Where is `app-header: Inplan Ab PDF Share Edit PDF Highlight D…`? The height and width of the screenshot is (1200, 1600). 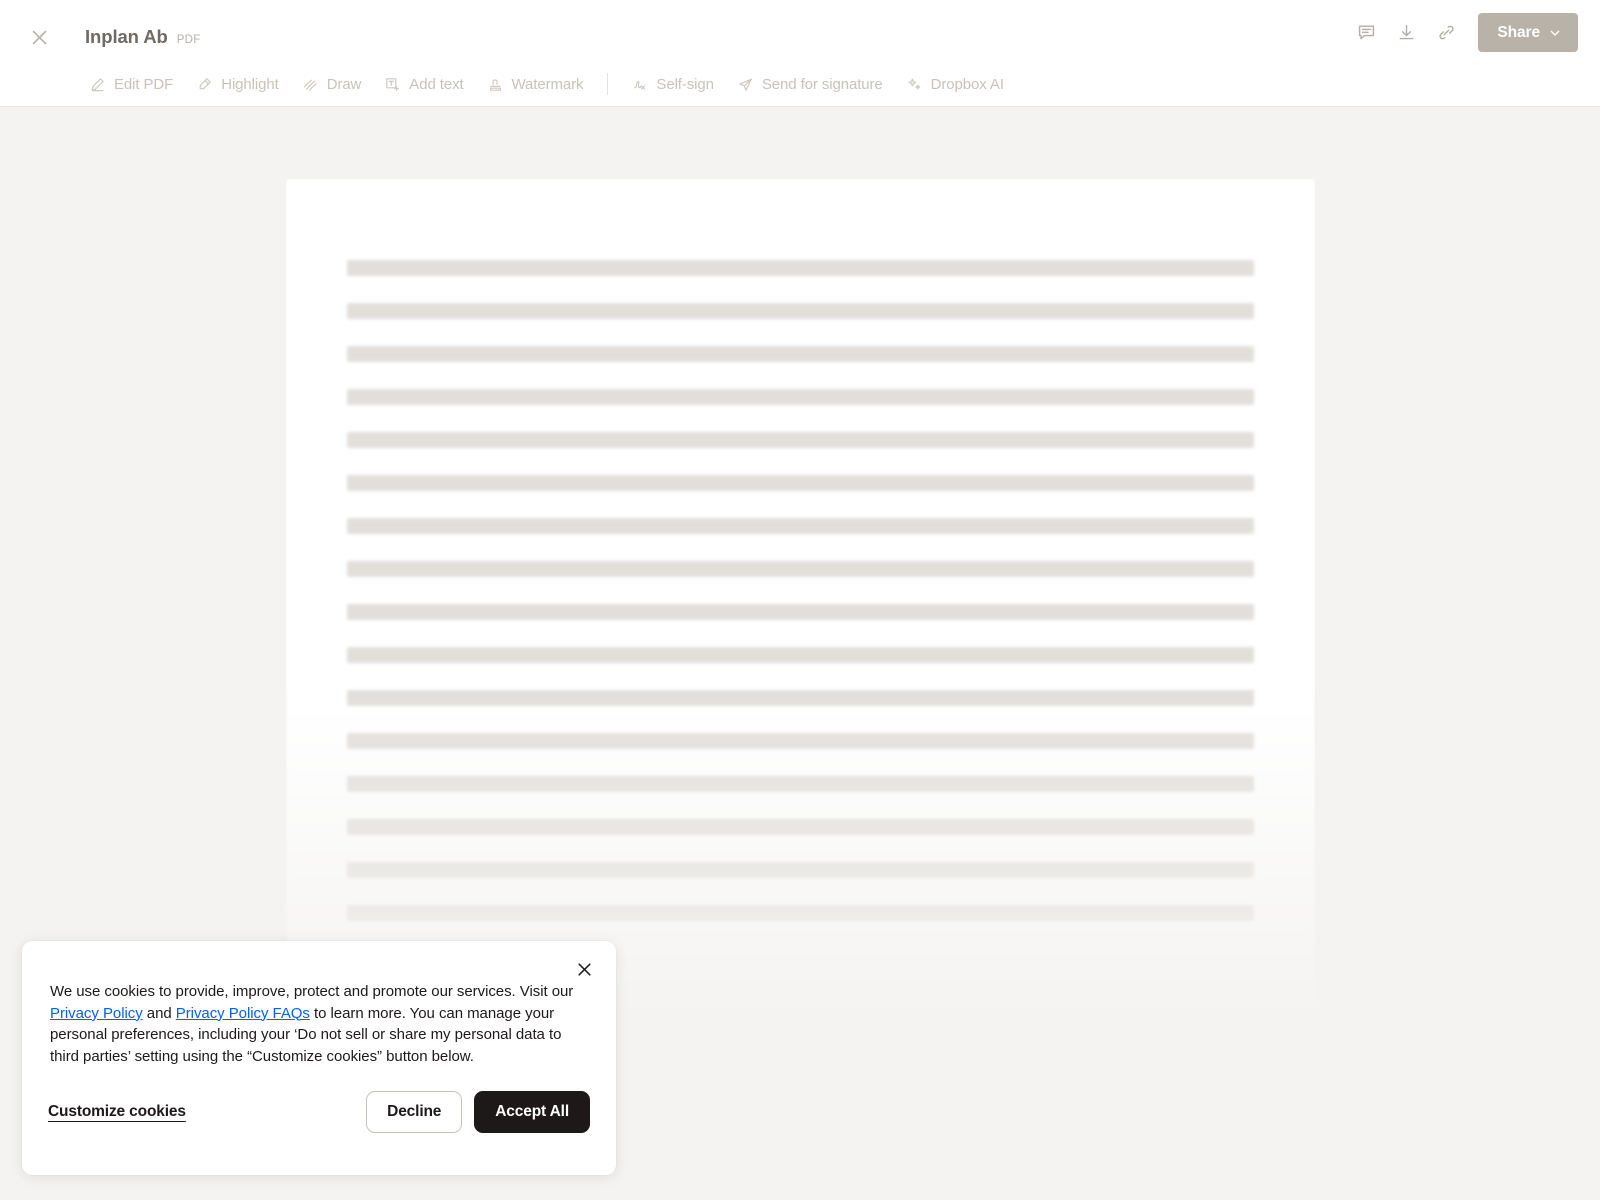 app-header: Inplan Ab PDF Share Edit PDF Highlight D… is located at coordinates (800, 53).